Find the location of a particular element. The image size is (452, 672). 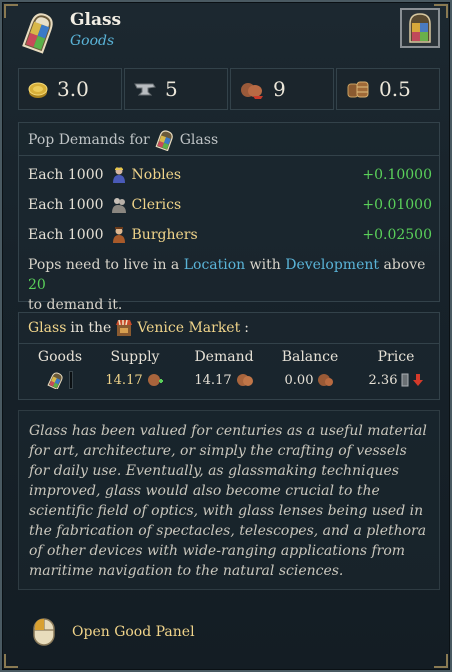

demand-sack-icon is located at coordinates (244, 380).